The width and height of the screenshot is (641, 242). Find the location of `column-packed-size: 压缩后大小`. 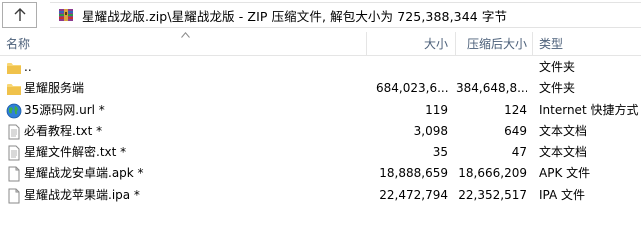

column-packed-size: 压缩后大小 is located at coordinates (491, 43).